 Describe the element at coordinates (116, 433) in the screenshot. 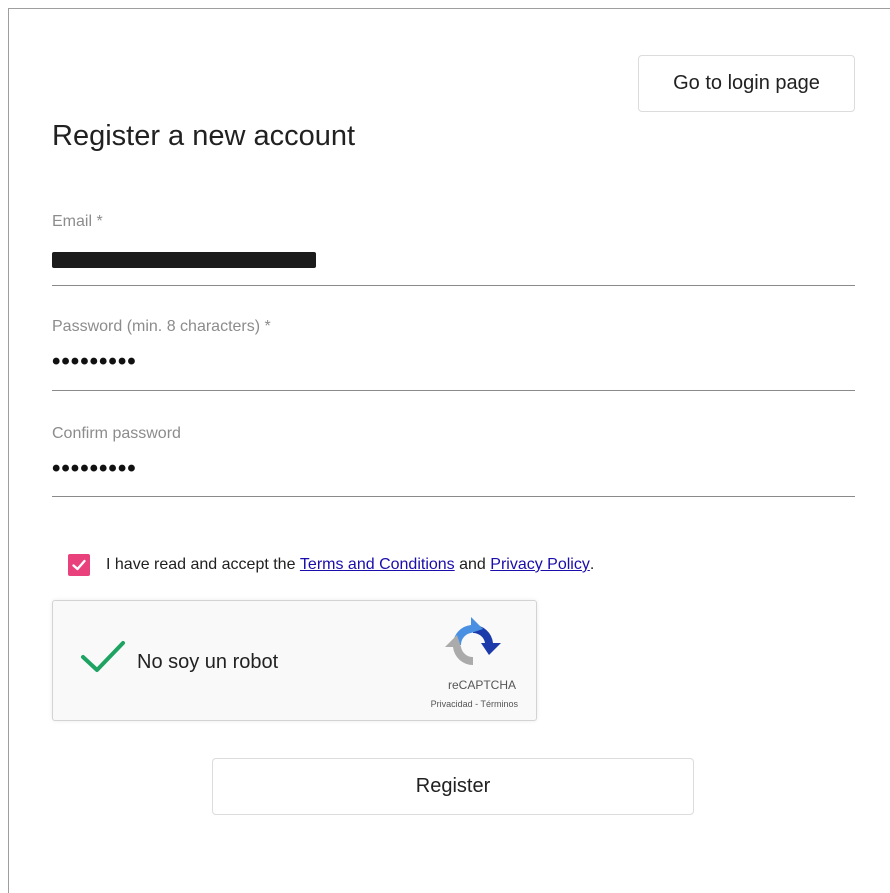

I see `confirm-password-label: Confirm password` at that location.